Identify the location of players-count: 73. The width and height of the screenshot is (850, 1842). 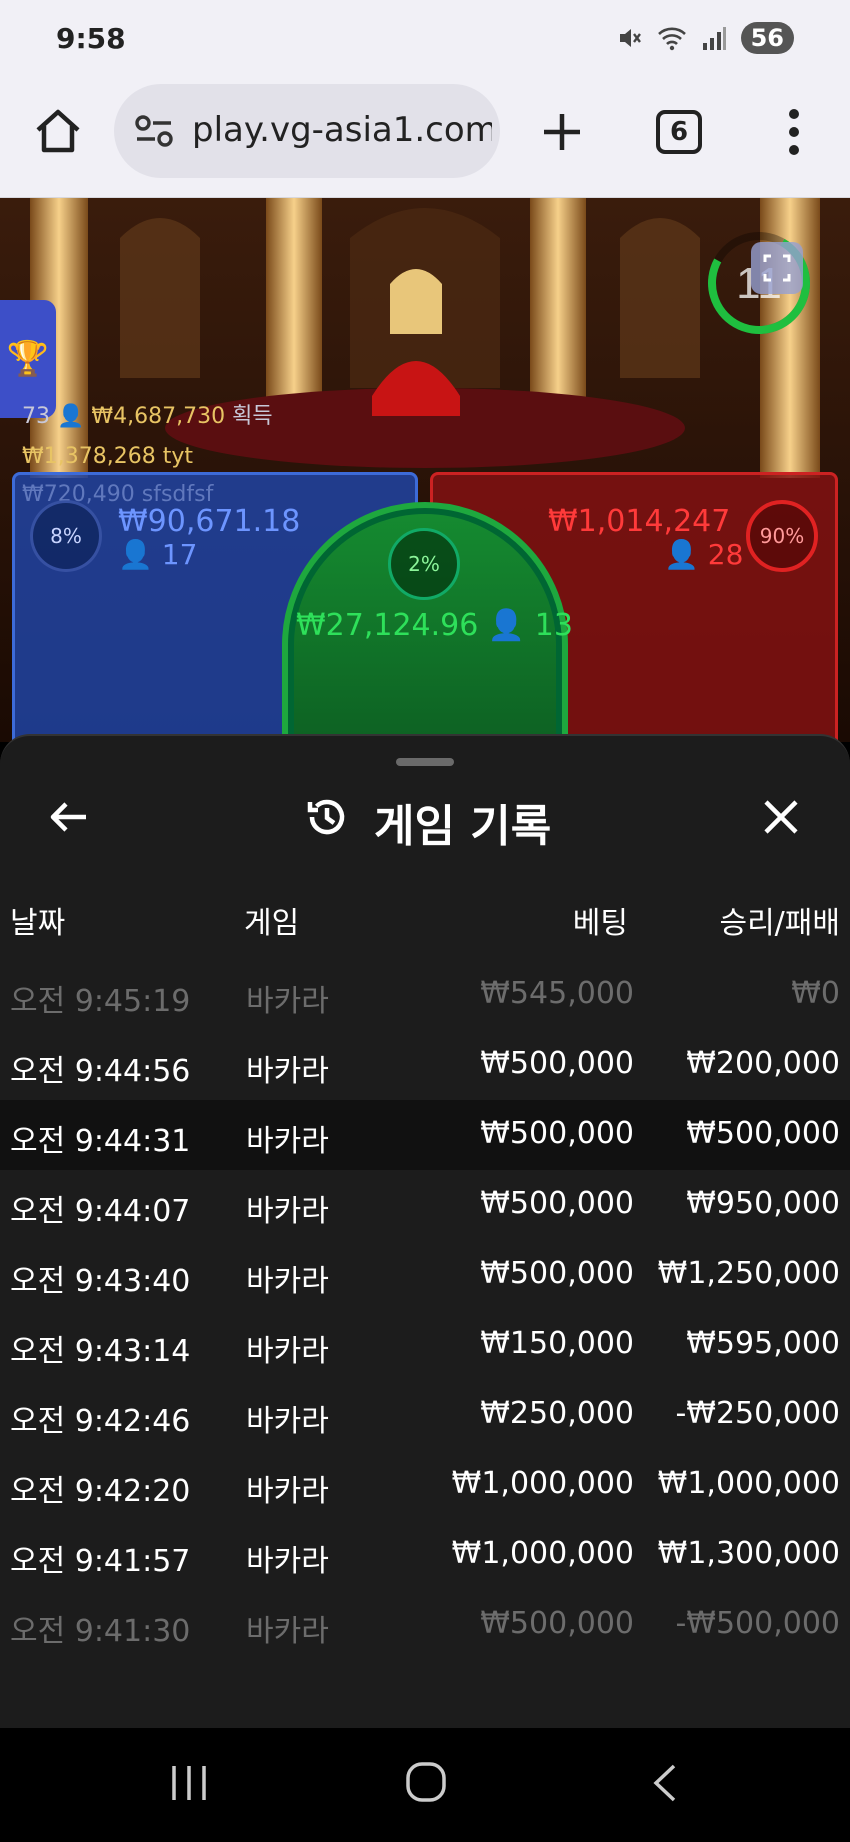
(36, 416).